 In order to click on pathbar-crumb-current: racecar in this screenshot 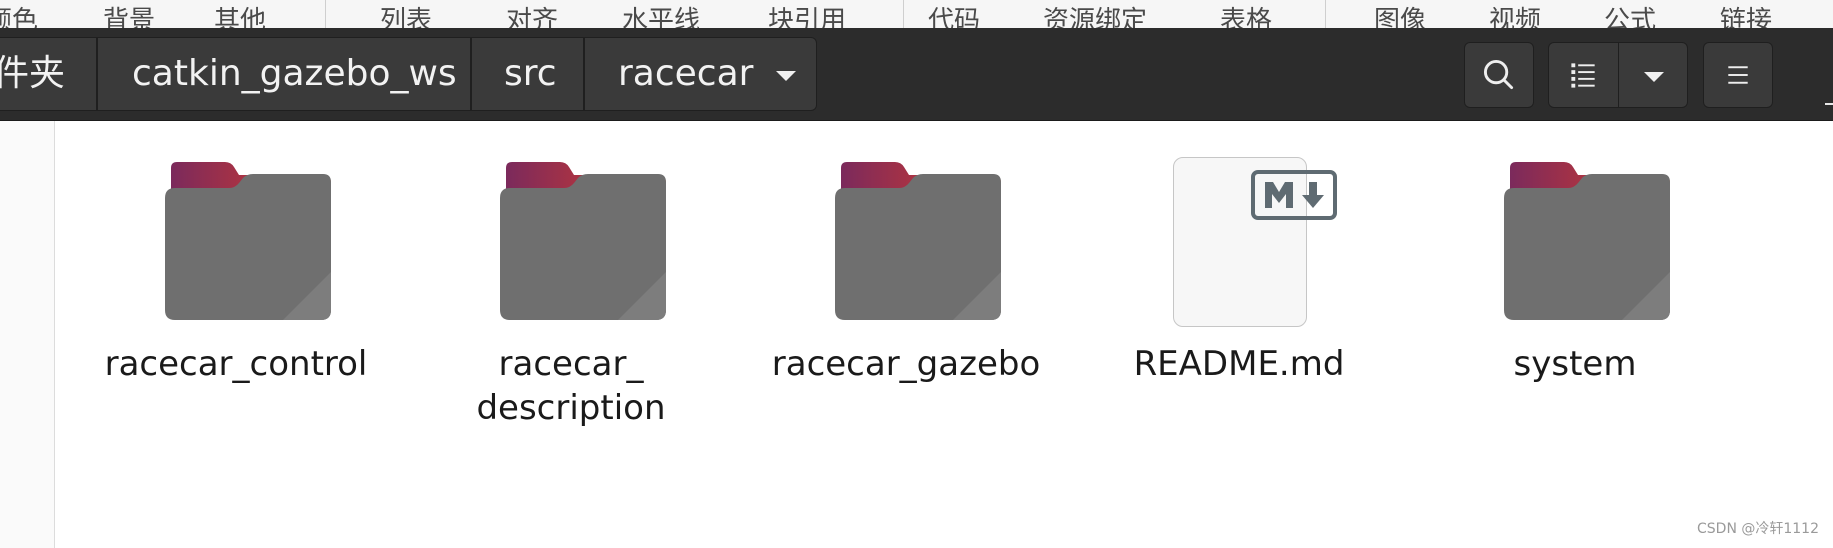, I will do `click(700, 74)`.